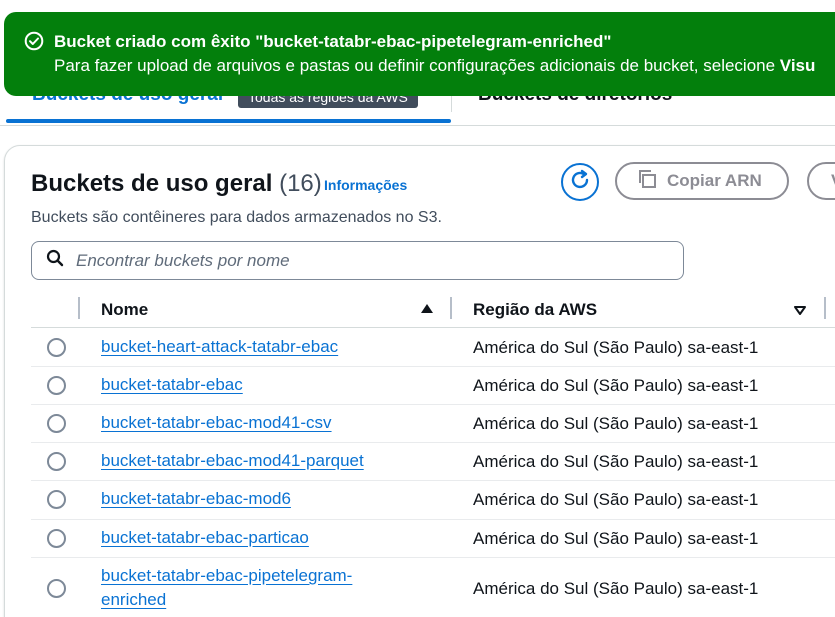 This screenshot has width=835, height=617. What do you see at coordinates (228, 121) in the screenshot?
I see `active-tab-indicator` at bounding box center [228, 121].